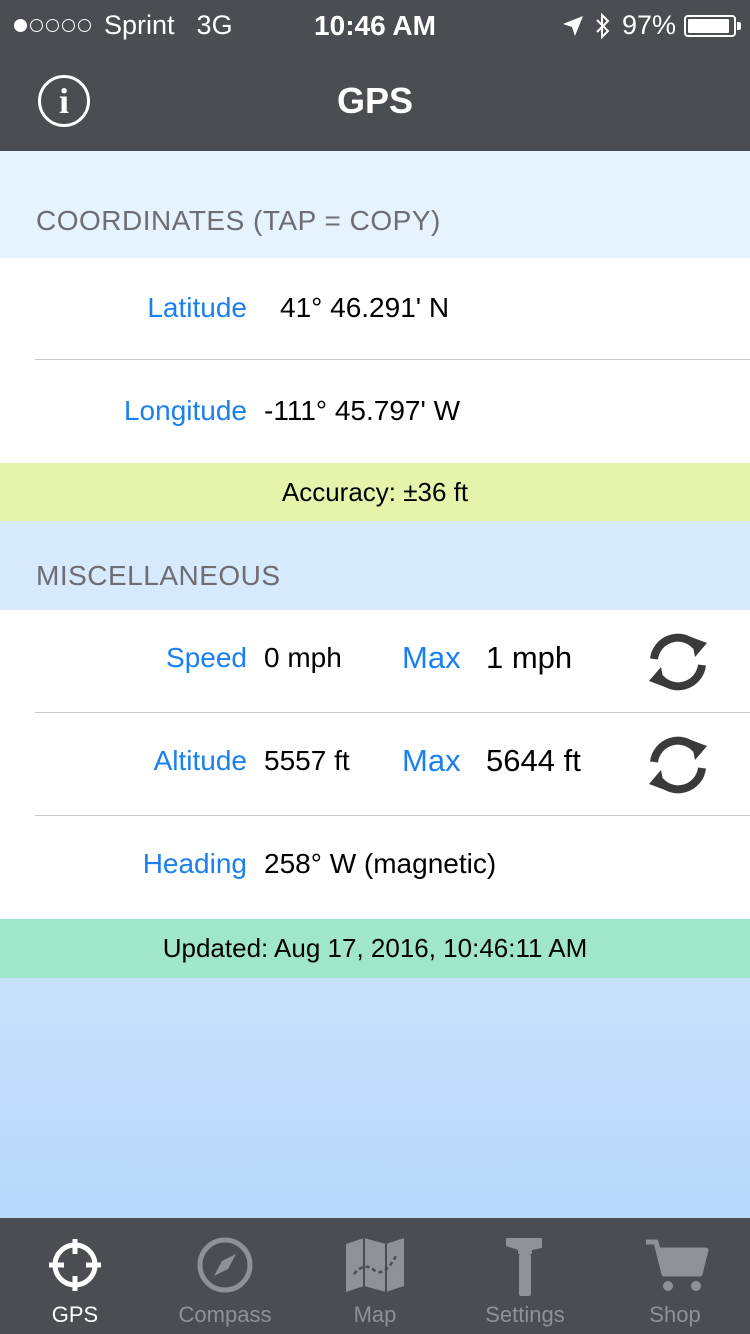 This screenshot has height=1334, width=750. Describe the element at coordinates (200, 760) in the screenshot. I see `altitude-label: Altitude` at that location.